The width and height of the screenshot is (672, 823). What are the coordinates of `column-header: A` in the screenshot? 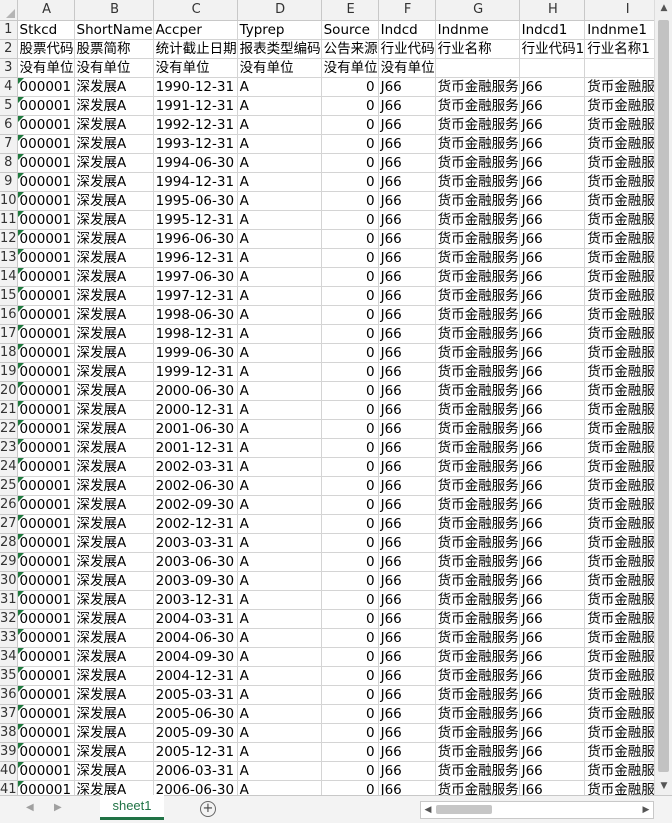 It's located at (46, 10).